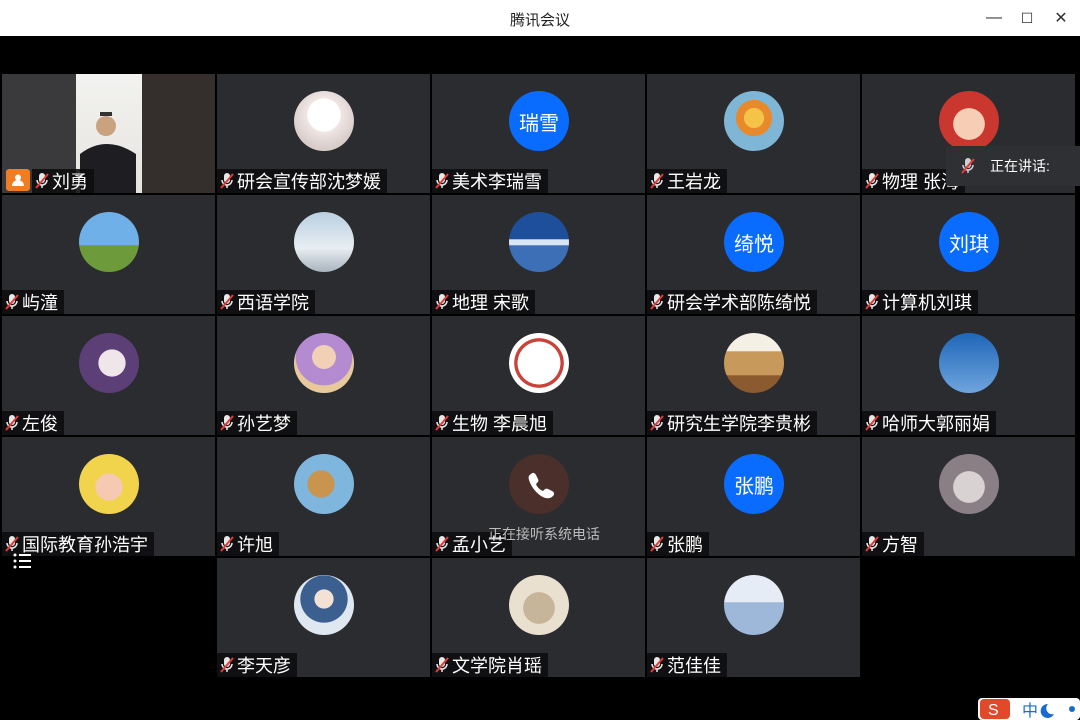 This screenshot has height=720, width=1080. I want to click on ime-toolbar: S 中, so click(1029, 709).